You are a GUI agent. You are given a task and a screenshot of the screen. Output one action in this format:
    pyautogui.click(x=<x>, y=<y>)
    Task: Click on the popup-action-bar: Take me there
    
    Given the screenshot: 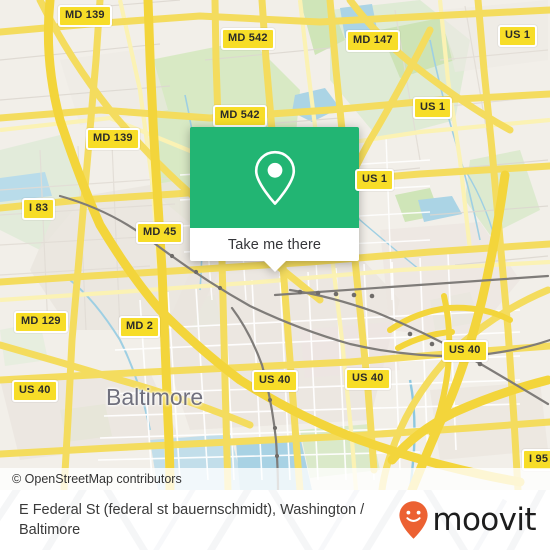 What is the action you would take?
    pyautogui.click(x=274, y=250)
    